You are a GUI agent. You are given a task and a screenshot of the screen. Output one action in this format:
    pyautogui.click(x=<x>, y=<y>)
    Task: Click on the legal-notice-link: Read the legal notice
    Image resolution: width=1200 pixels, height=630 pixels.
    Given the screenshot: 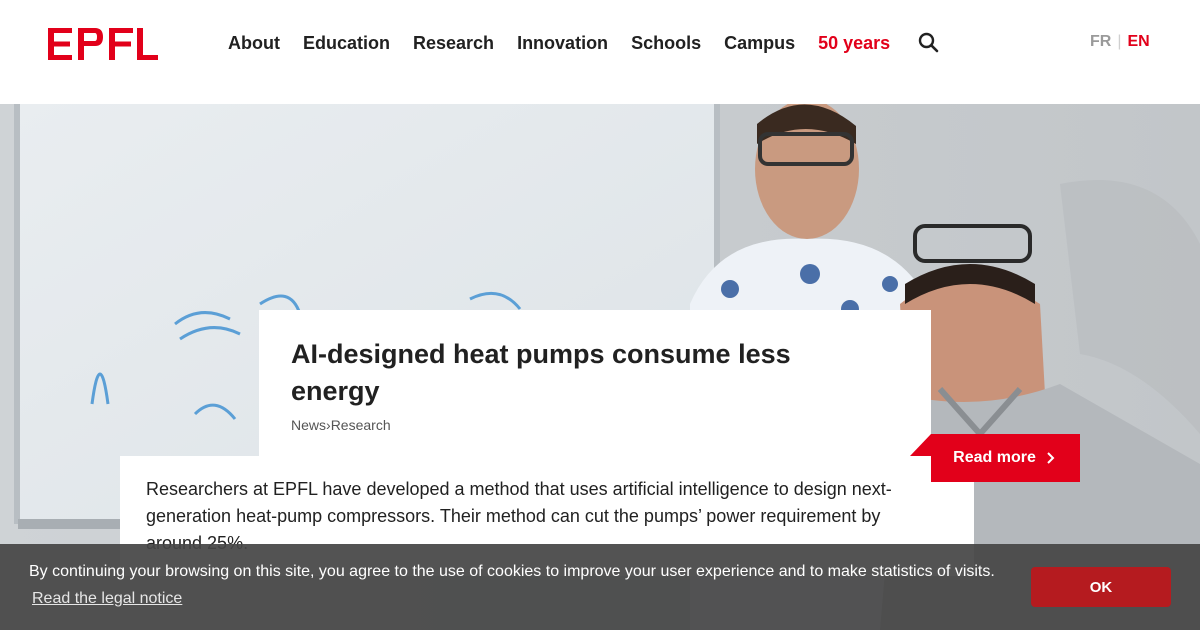 What is the action you would take?
    pyautogui.click(x=107, y=599)
    